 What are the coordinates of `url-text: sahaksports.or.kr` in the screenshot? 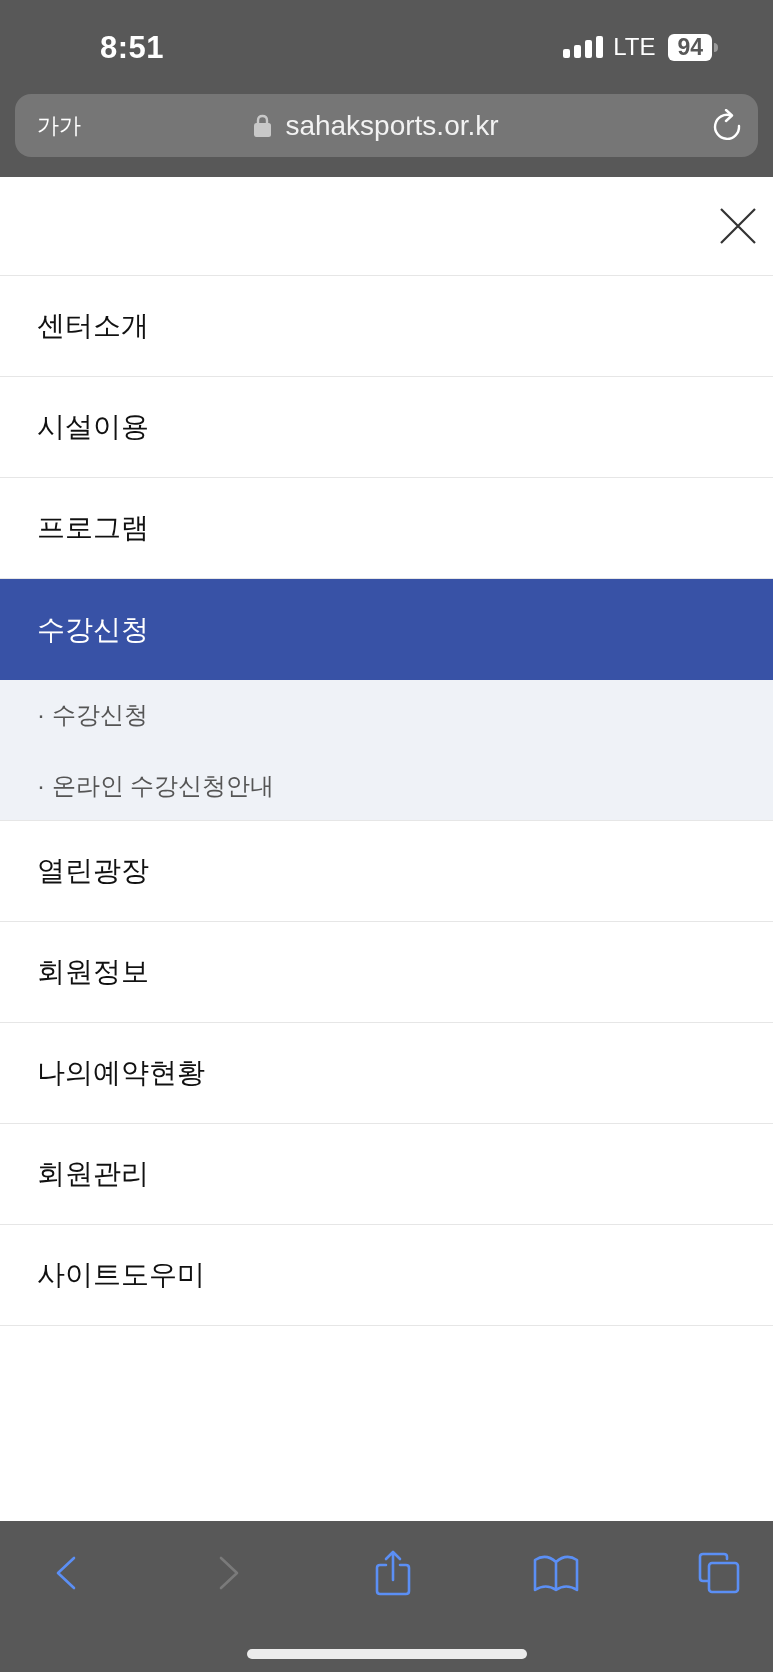 It's located at (392, 125).